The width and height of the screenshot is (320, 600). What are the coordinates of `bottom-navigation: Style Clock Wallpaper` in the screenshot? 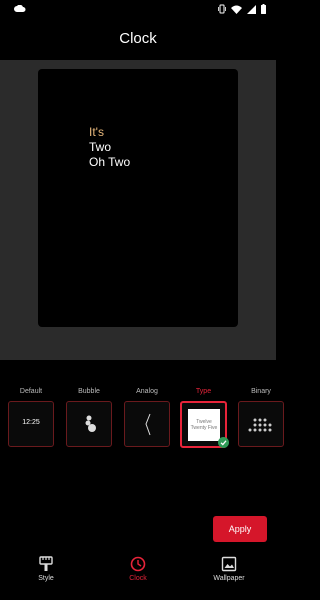 It's located at (138, 576).